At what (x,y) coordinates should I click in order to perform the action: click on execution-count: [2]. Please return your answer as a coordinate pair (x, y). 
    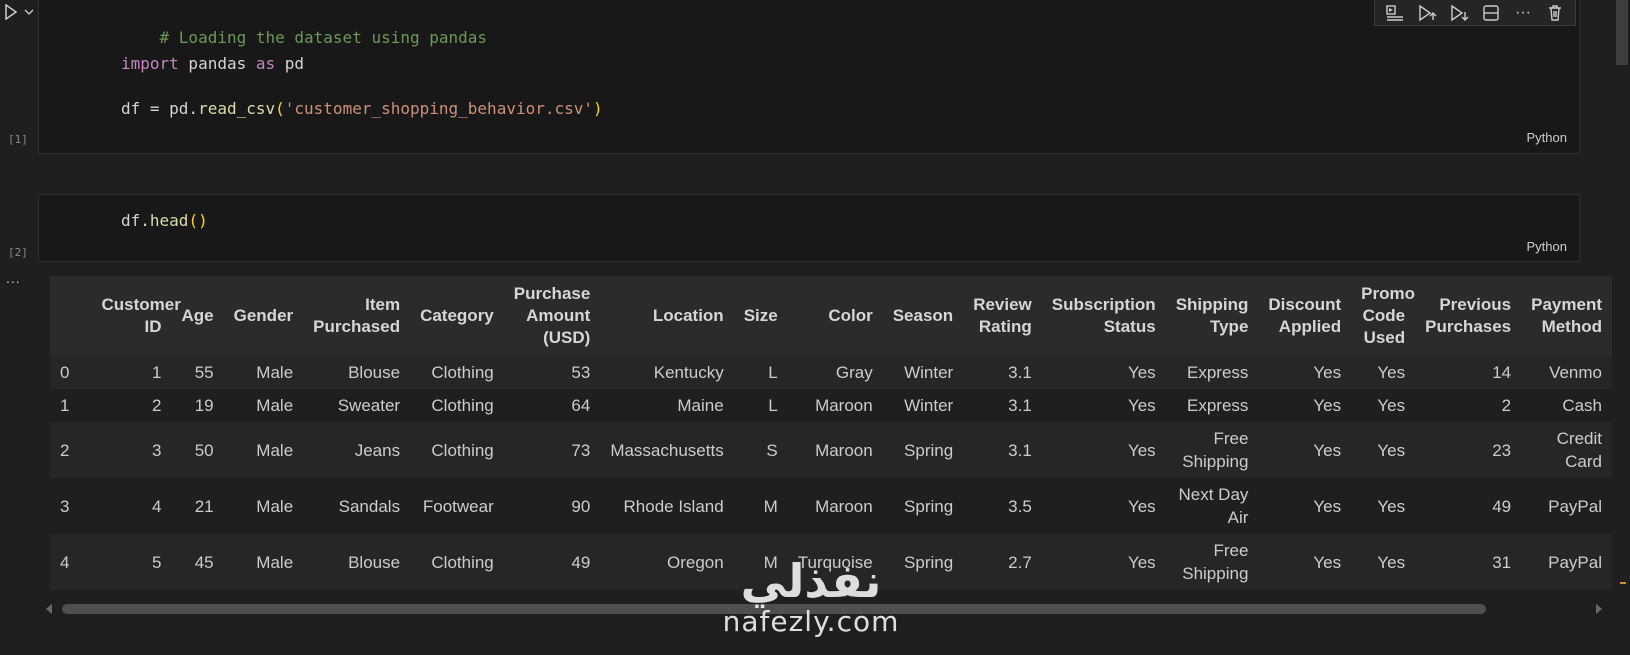
    Looking at the image, I should click on (18, 252).